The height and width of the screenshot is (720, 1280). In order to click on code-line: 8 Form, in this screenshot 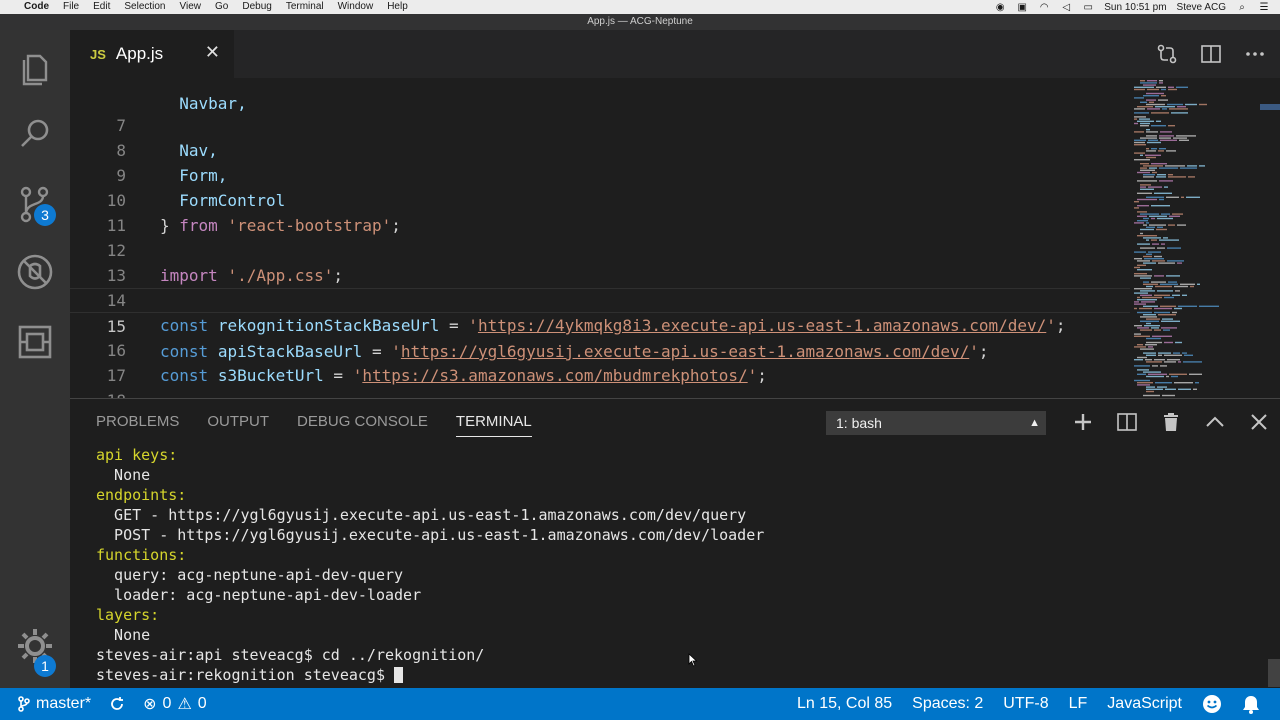, I will do `click(600, 149)`.